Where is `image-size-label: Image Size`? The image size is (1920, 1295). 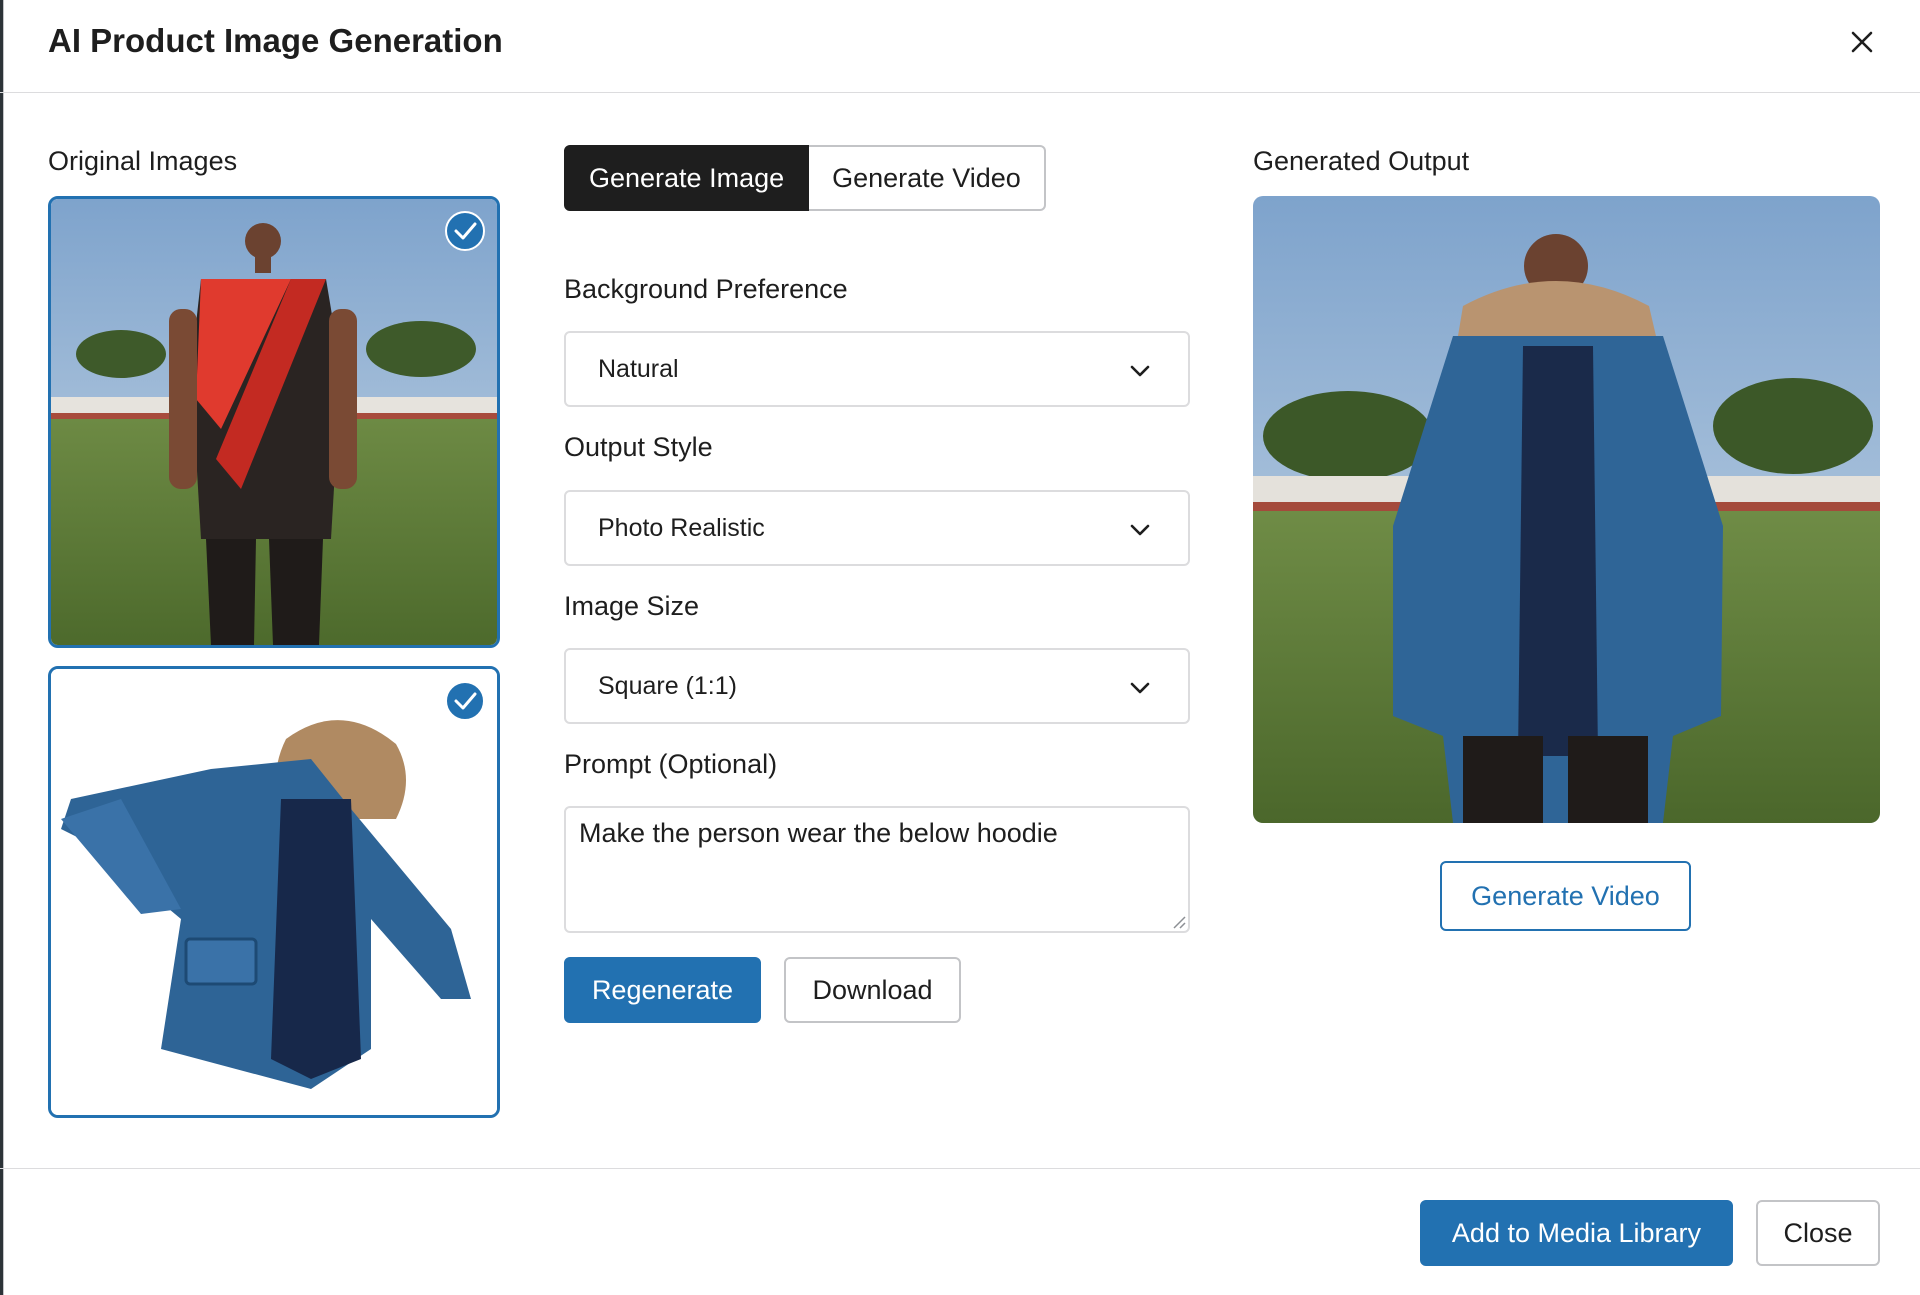 image-size-label: Image Size is located at coordinates (632, 606).